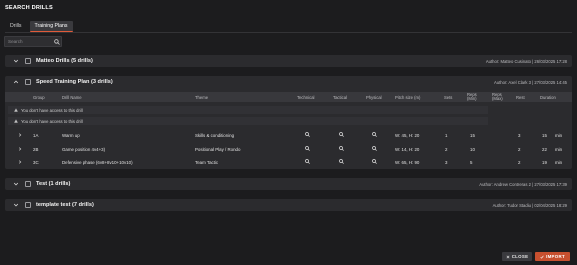 Image resolution: width=577 pixels, height=265 pixels. Describe the element at coordinates (39, 97) in the screenshot. I see `col-group: Group` at that location.